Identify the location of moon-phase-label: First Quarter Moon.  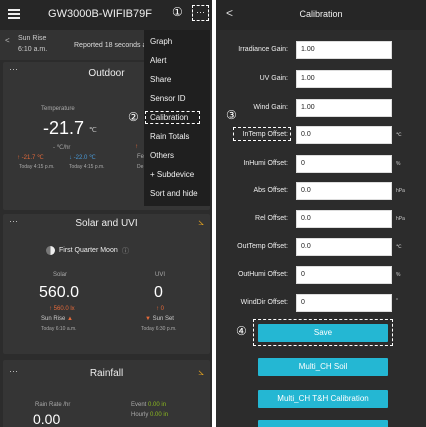
(88, 250).